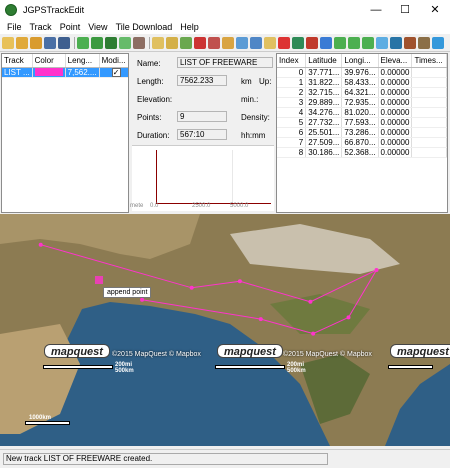  I want to click on arrow-up-icon, so click(340, 42).